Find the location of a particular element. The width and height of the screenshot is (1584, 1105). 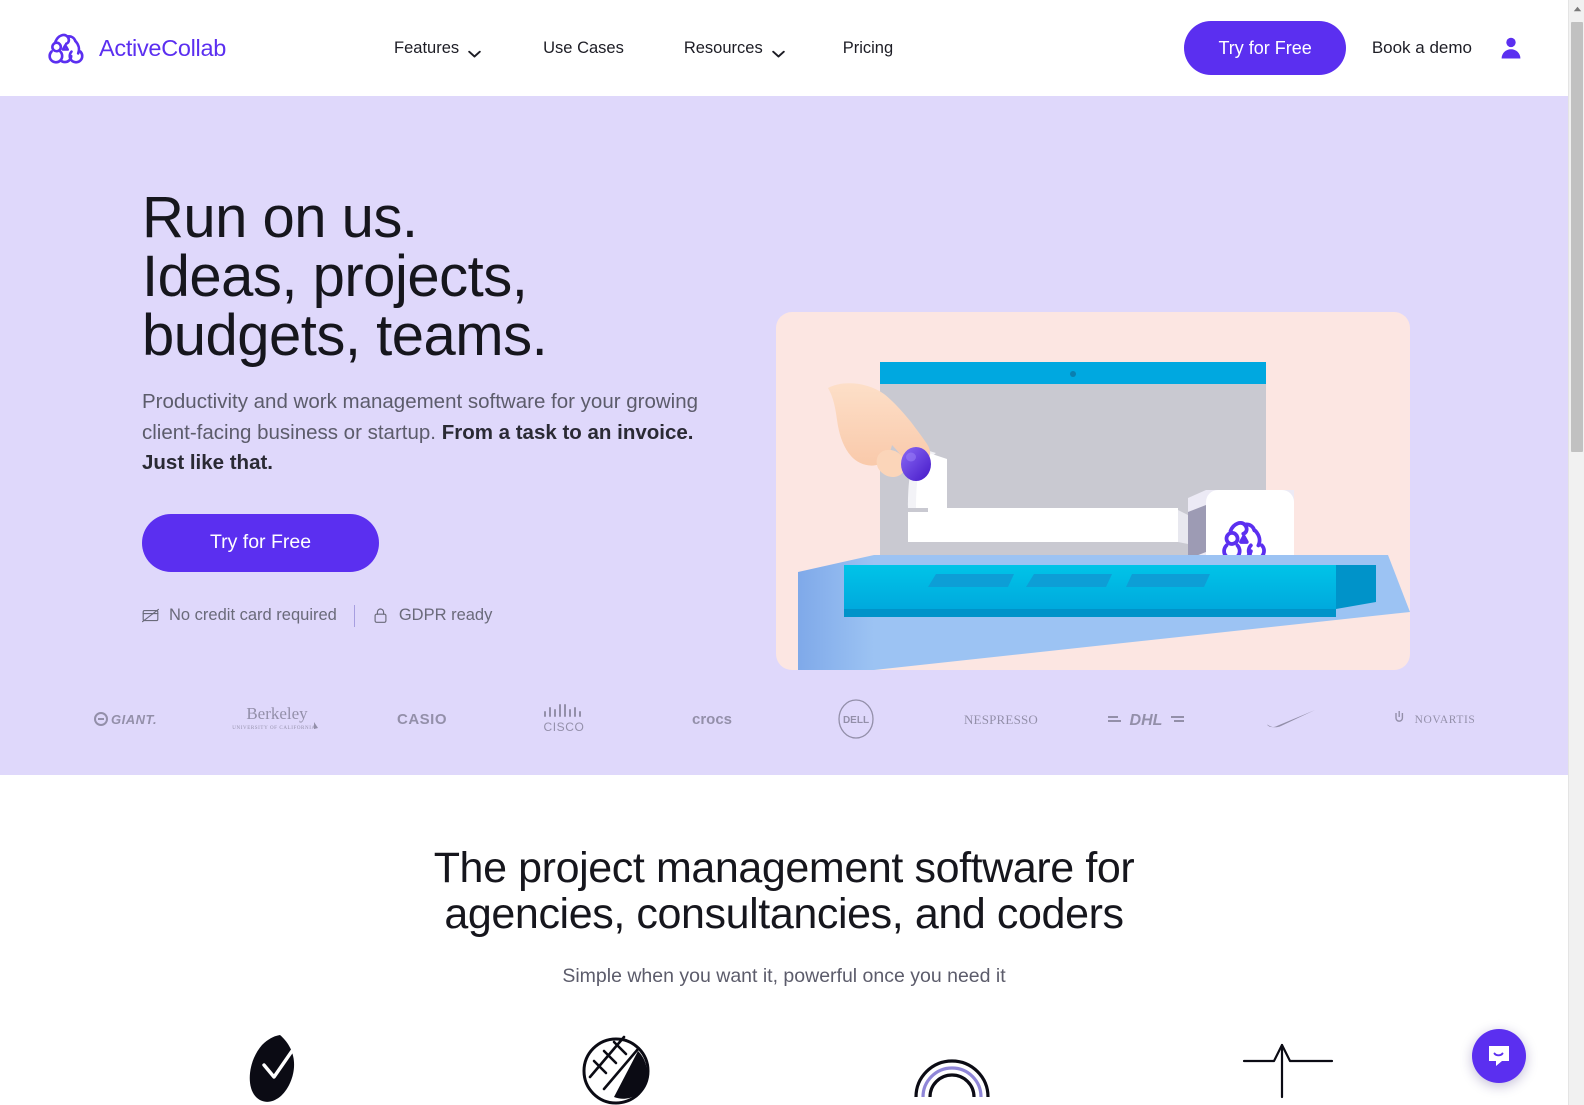

nav-item-use-cases: Use Cases is located at coordinates (583, 48).